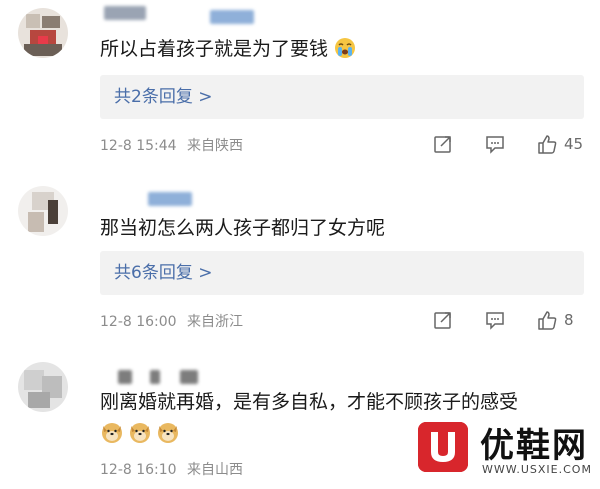 Image resolution: width=600 pixels, height=489 pixels. Describe the element at coordinates (228, 49) in the screenshot. I see `comment-text: 所以占着孩子就是为了要钱` at that location.